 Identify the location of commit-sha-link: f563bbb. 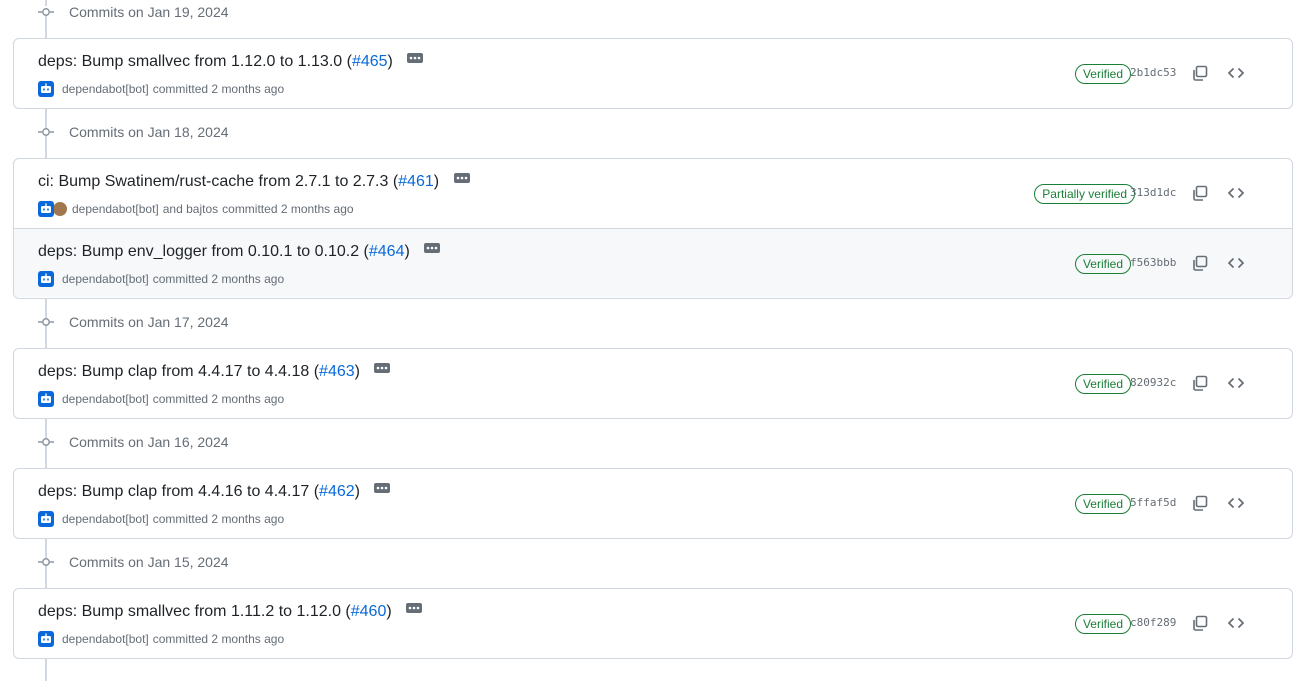
(1153, 262).